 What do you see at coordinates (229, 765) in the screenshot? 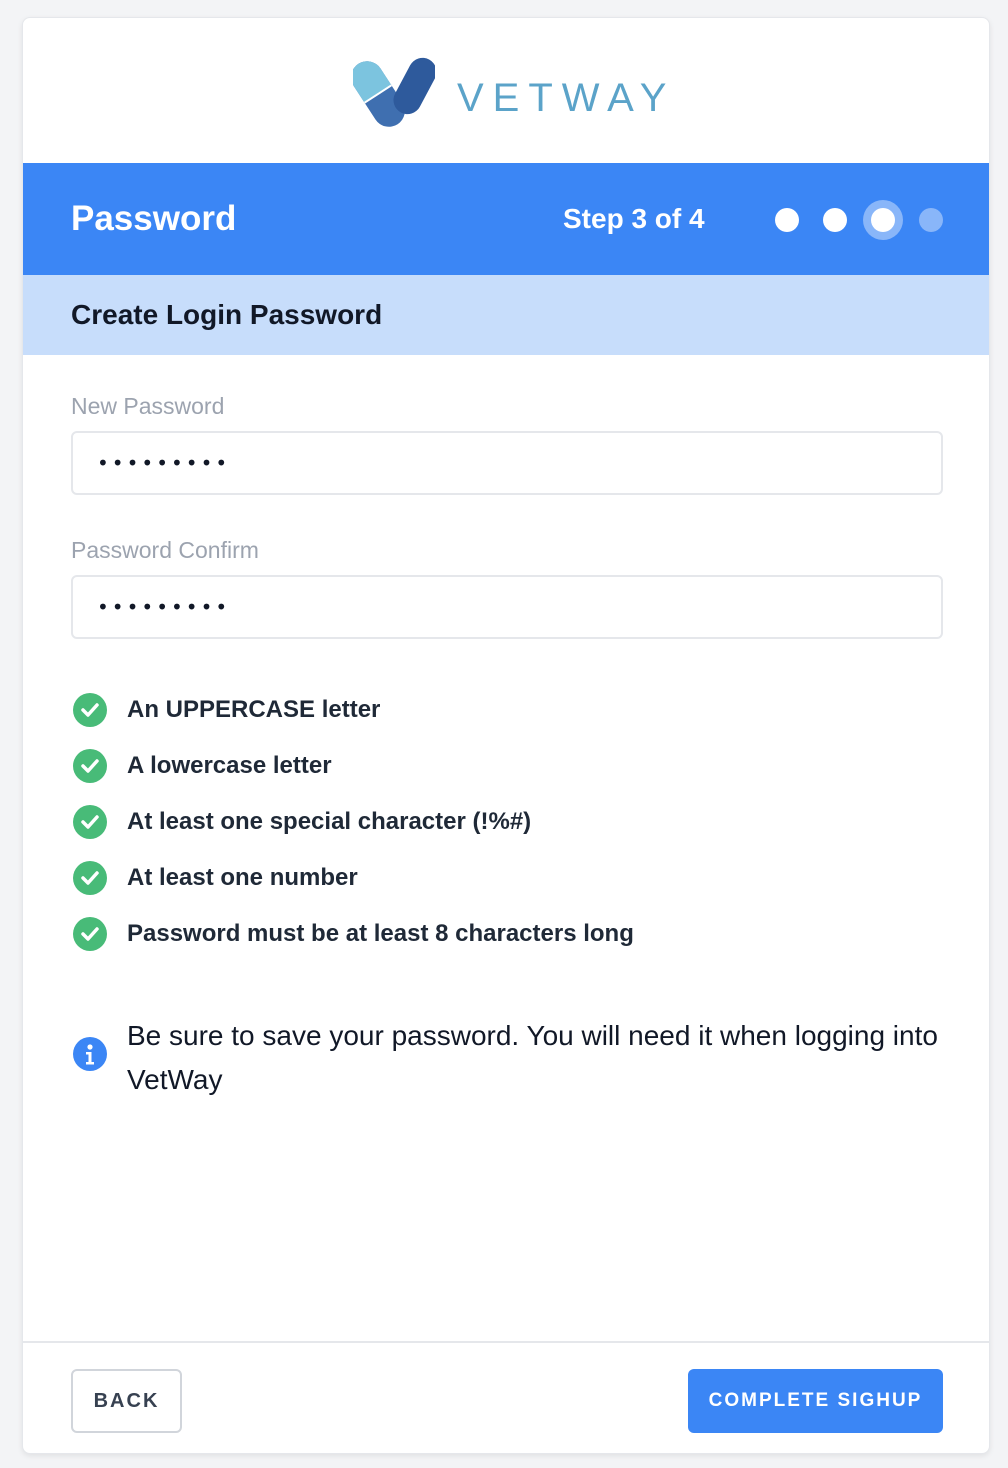
I see `requirement-text: A lowercase letter` at bounding box center [229, 765].